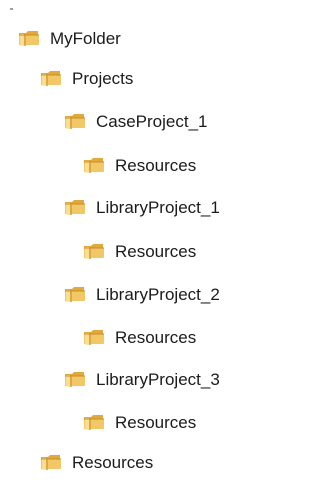 The image size is (320, 482). I want to click on tree-node-projects: Projects, so click(86, 78).